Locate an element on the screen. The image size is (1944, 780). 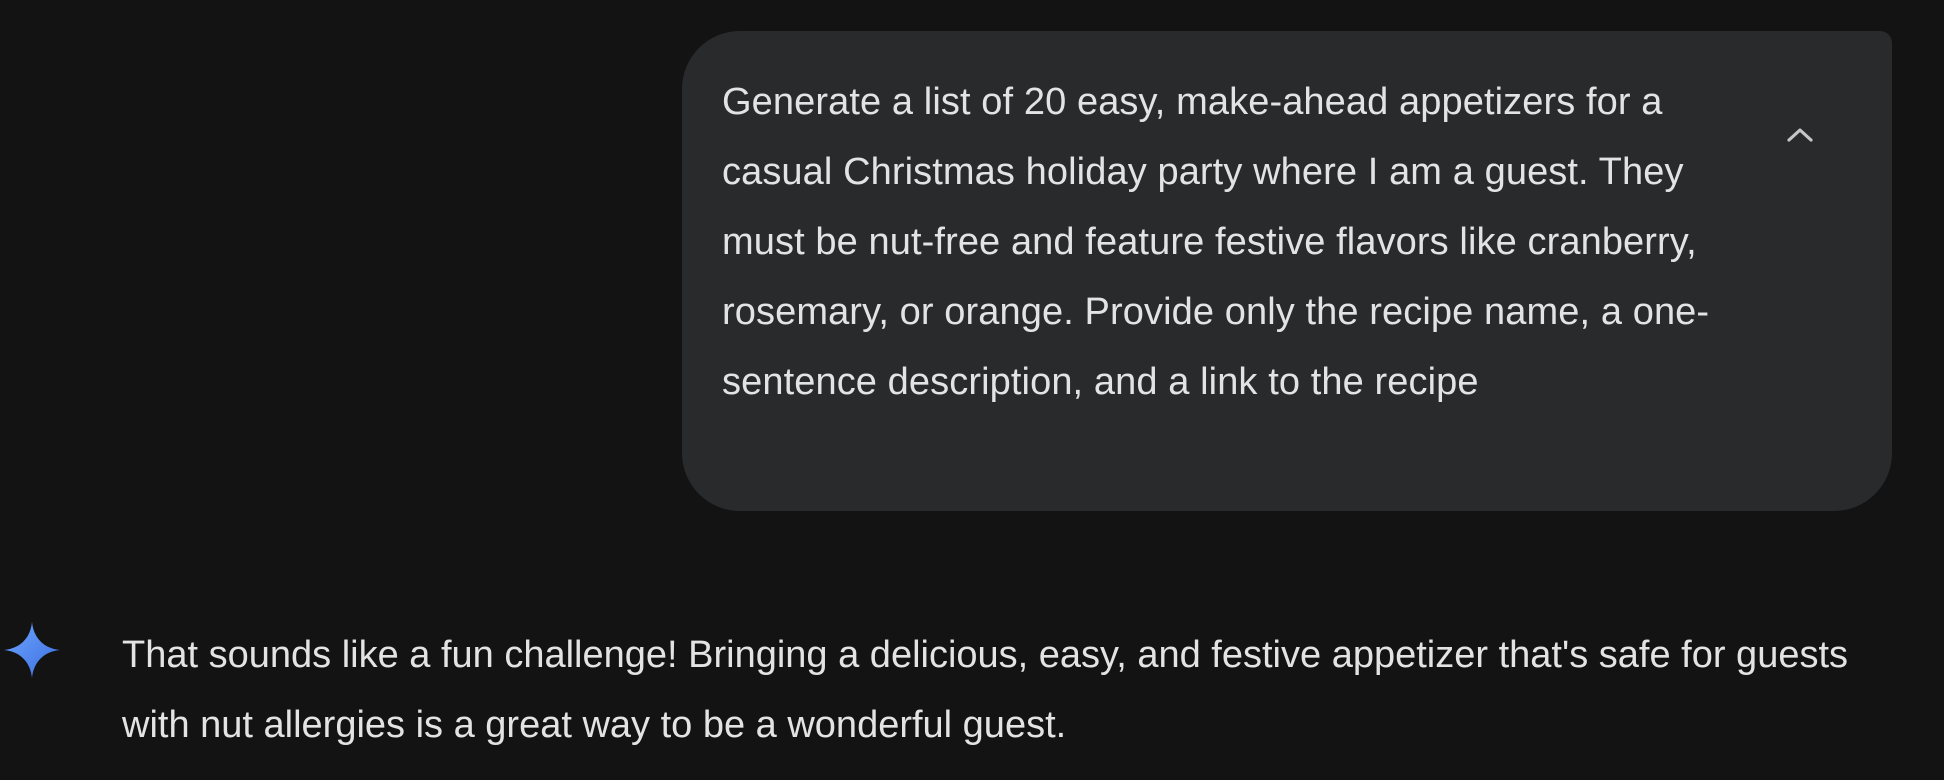
collapse-prompt-button is located at coordinates (1800, 135).